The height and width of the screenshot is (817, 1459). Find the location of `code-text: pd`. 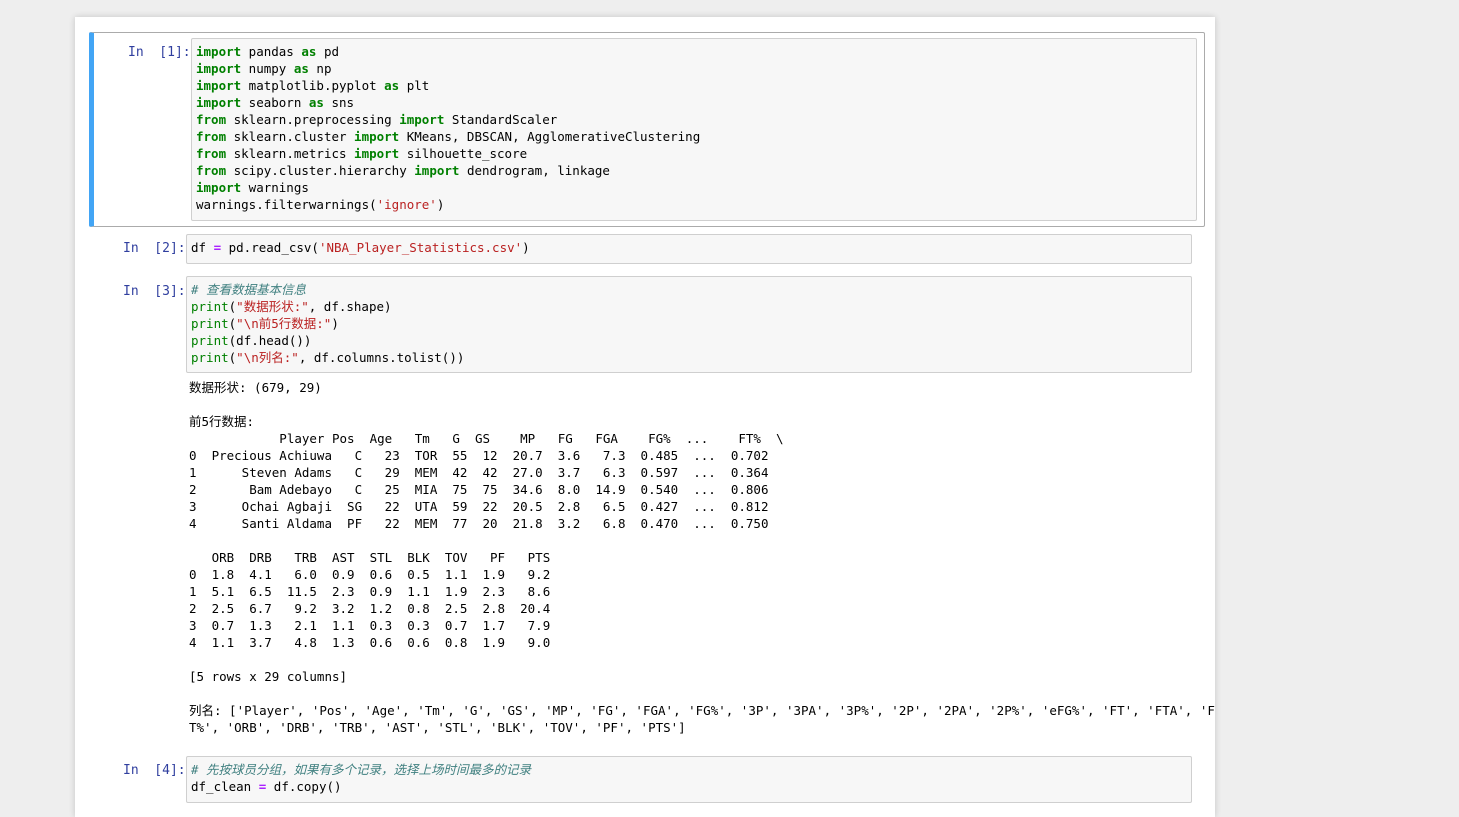

code-text: pd is located at coordinates (328, 51).